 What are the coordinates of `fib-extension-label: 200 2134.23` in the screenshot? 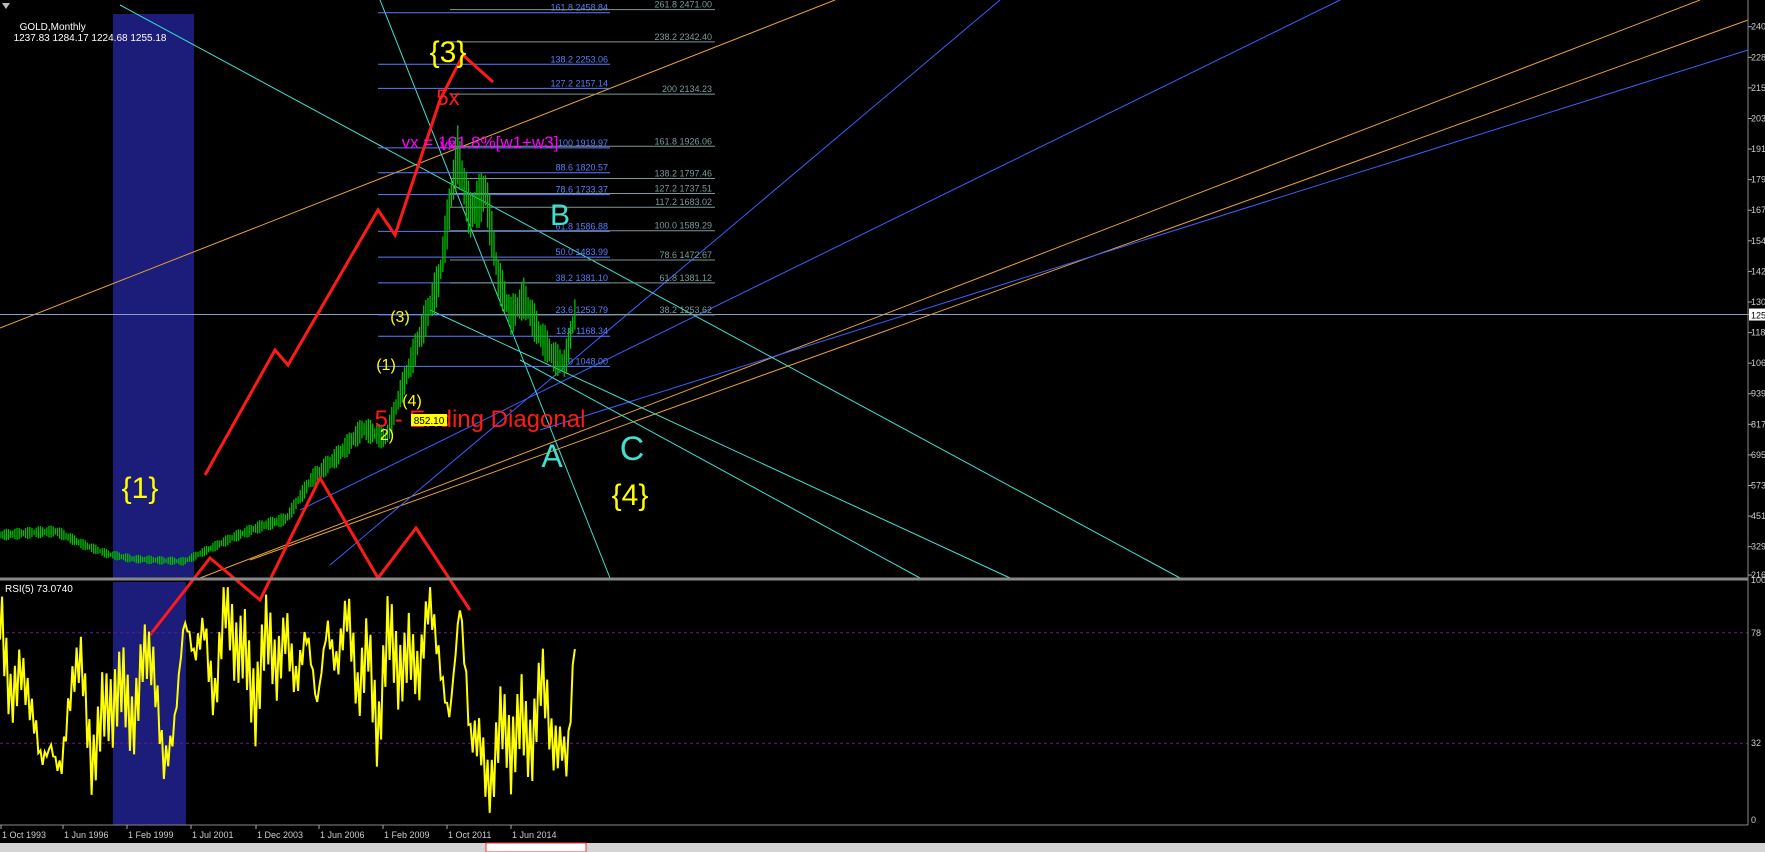 It's located at (687, 89).